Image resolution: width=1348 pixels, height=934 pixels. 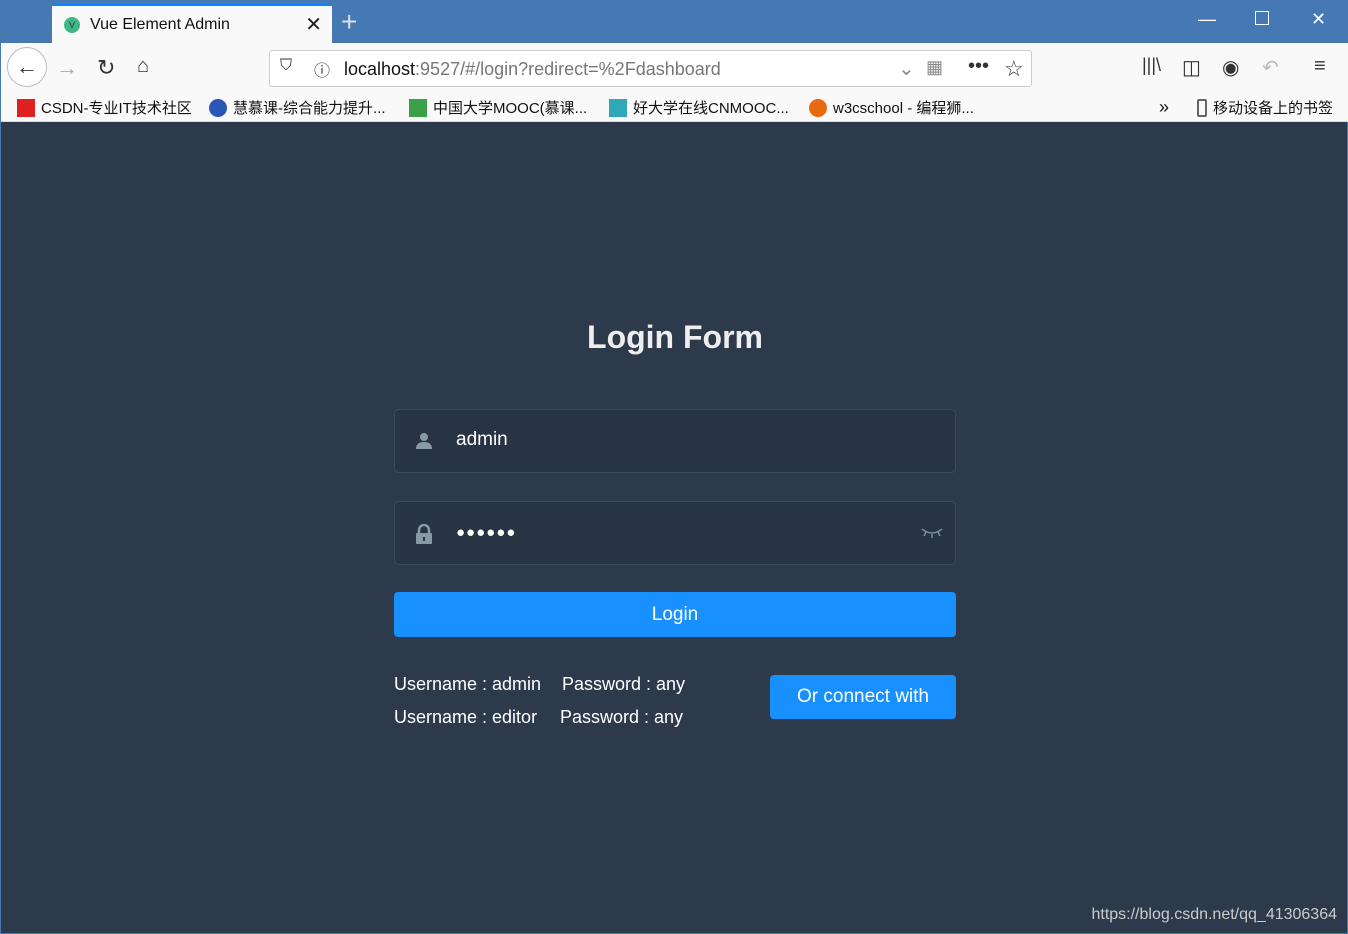 What do you see at coordinates (622, 717) in the screenshot?
I see `tip-password-editor: Password : any` at bounding box center [622, 717].